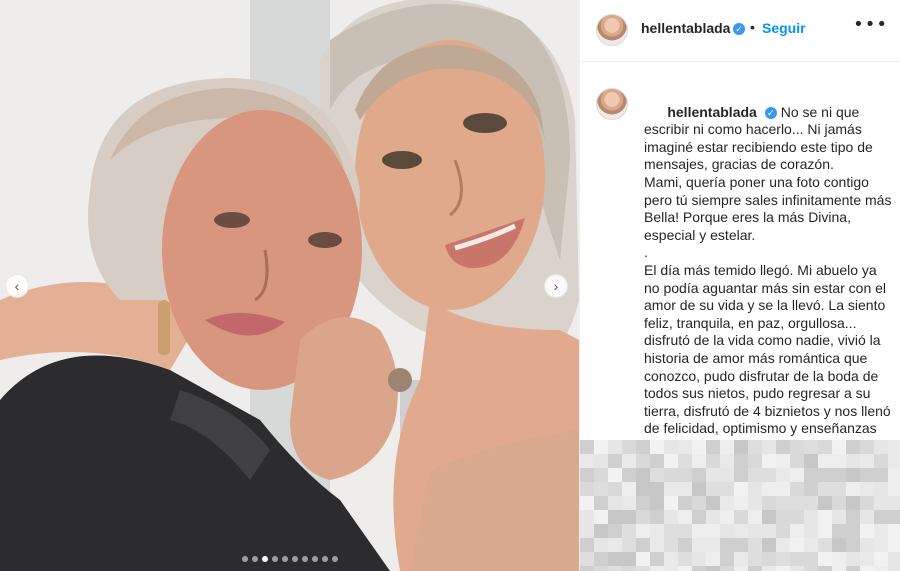 The image size is (900, 571). What do you see at coordinates (612, 104) in the screenshot?
I see `caption-avatar-icon` at bounding box center [612, 104].